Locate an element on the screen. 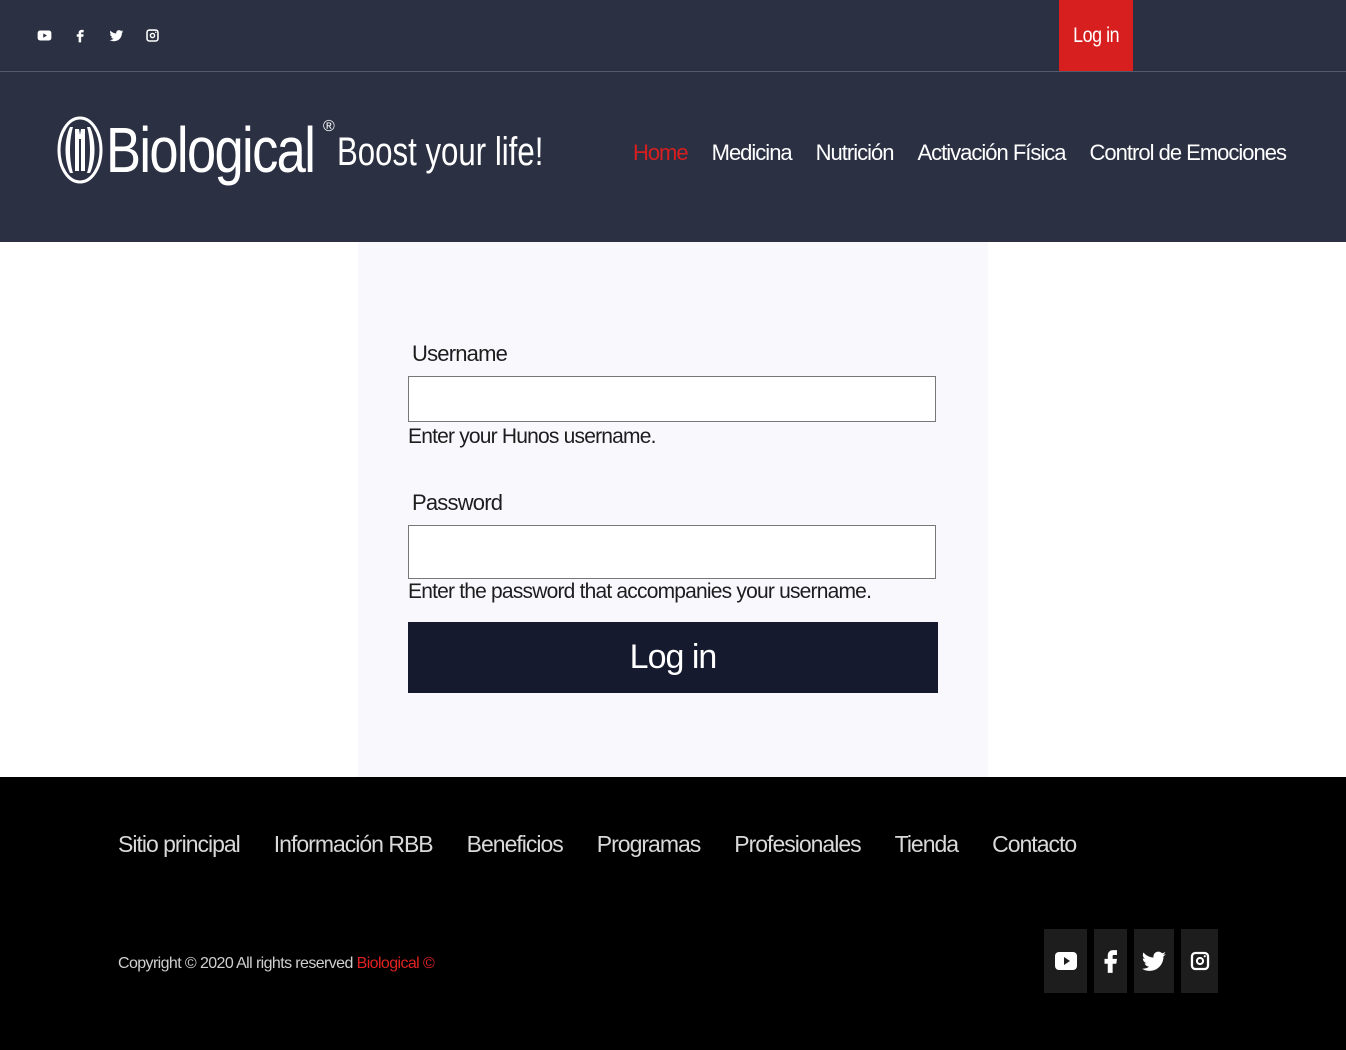 The image size is (1346, 1050). footer-link-tienda: Tienda is located at coordinates (927, 844).